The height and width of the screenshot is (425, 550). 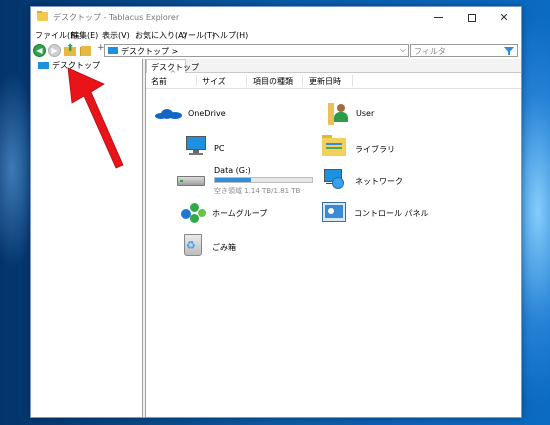 I want to click on address-text: デスクトップ >, so click(x=150, y=51).